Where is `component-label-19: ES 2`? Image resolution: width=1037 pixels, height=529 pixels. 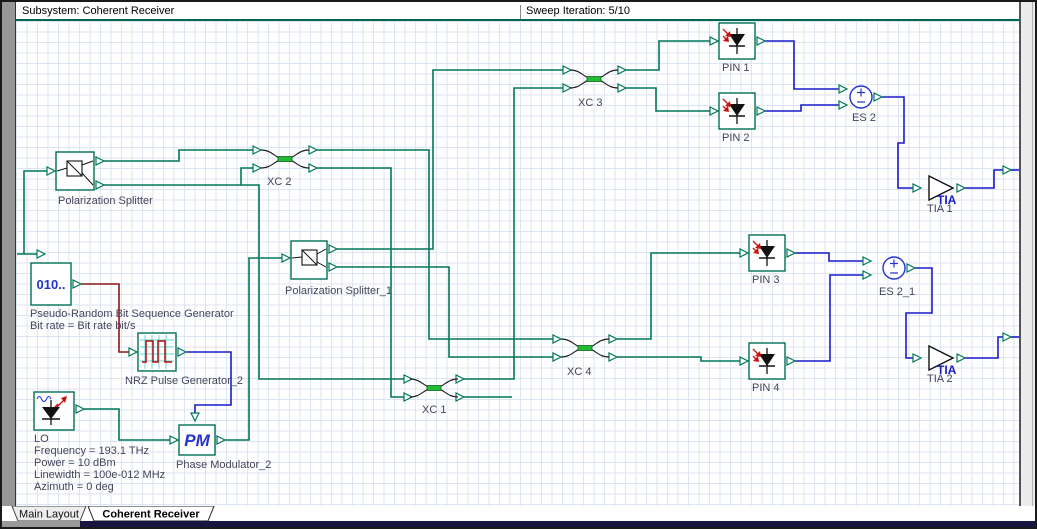 component-label-19: ES 2 is located at coordinates (864, 118).